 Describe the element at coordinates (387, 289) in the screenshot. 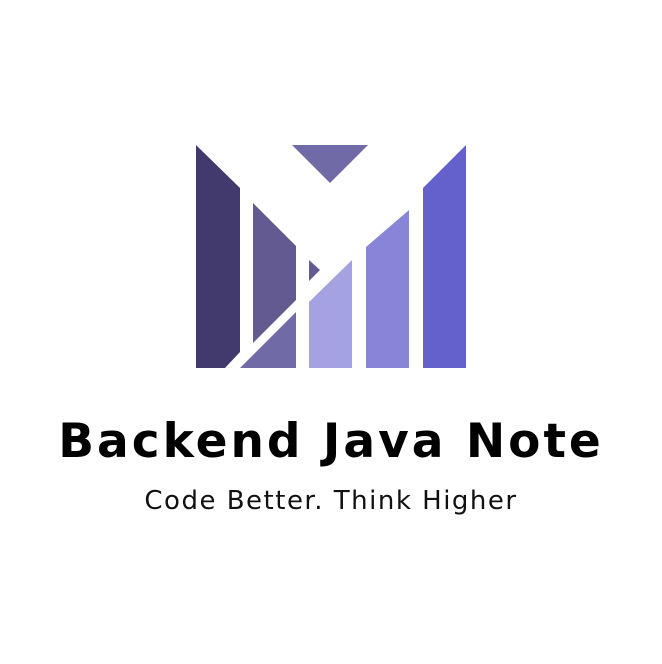

I see `logo-inner-right-bar` at that location.